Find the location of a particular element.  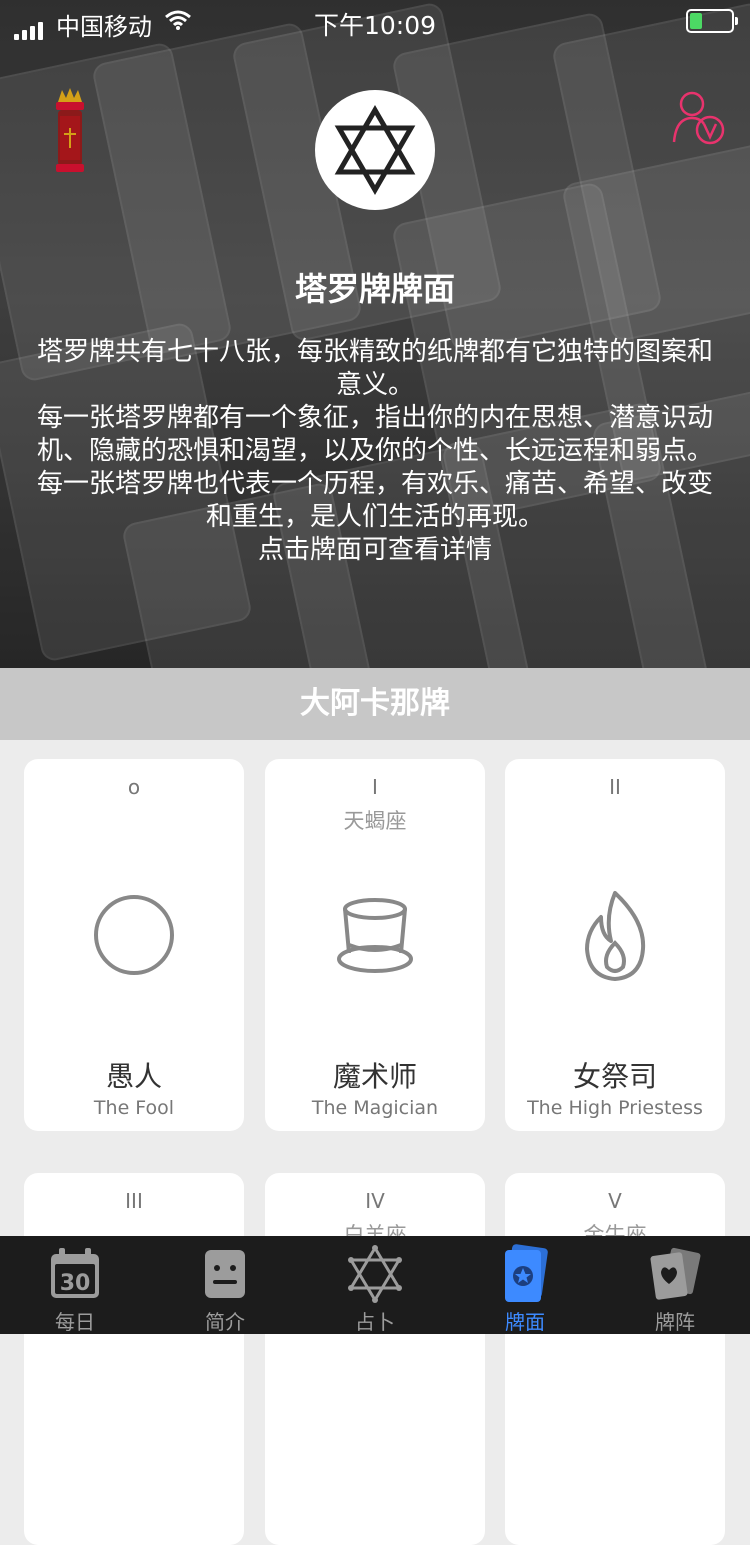

scroll-icon is located at coordinates (70, 131).